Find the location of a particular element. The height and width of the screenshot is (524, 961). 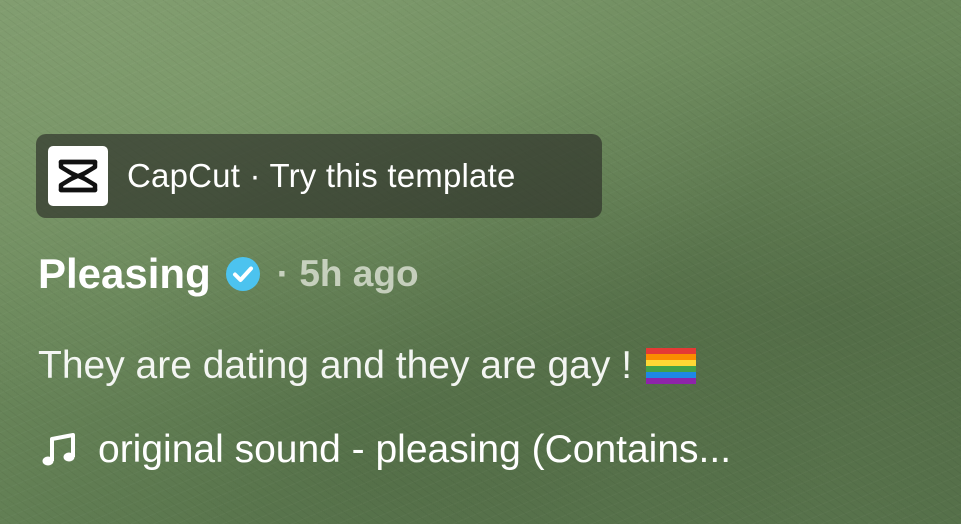

capcut-cta: Try this template is located at coordinates (392, 175).